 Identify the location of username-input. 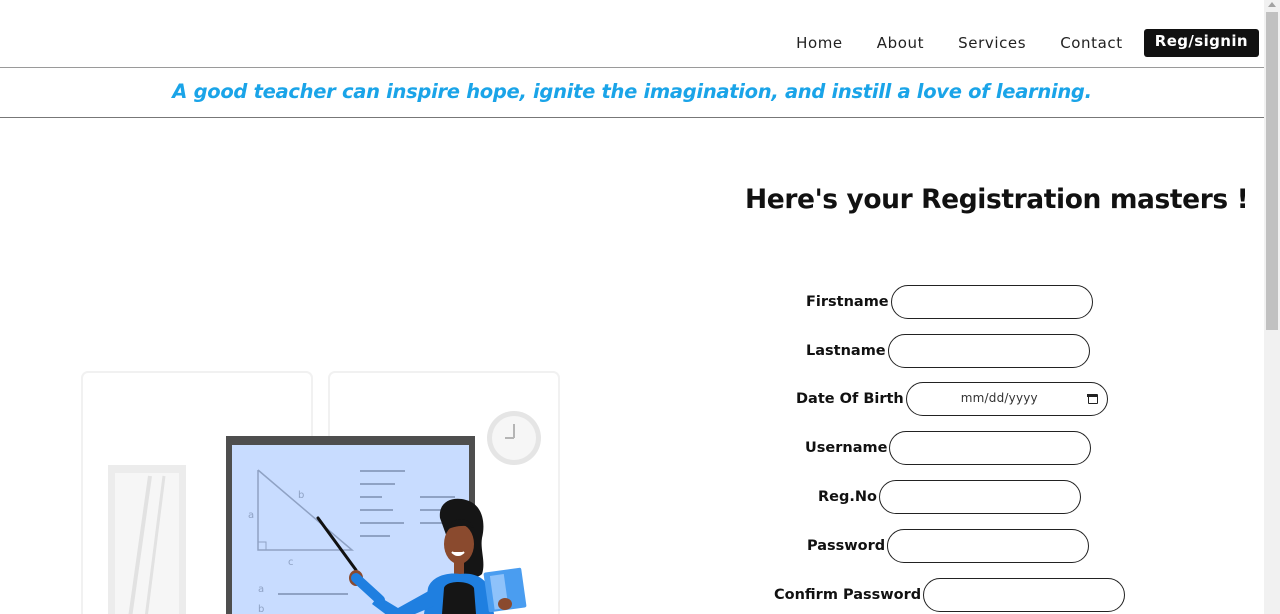
(990, 448).